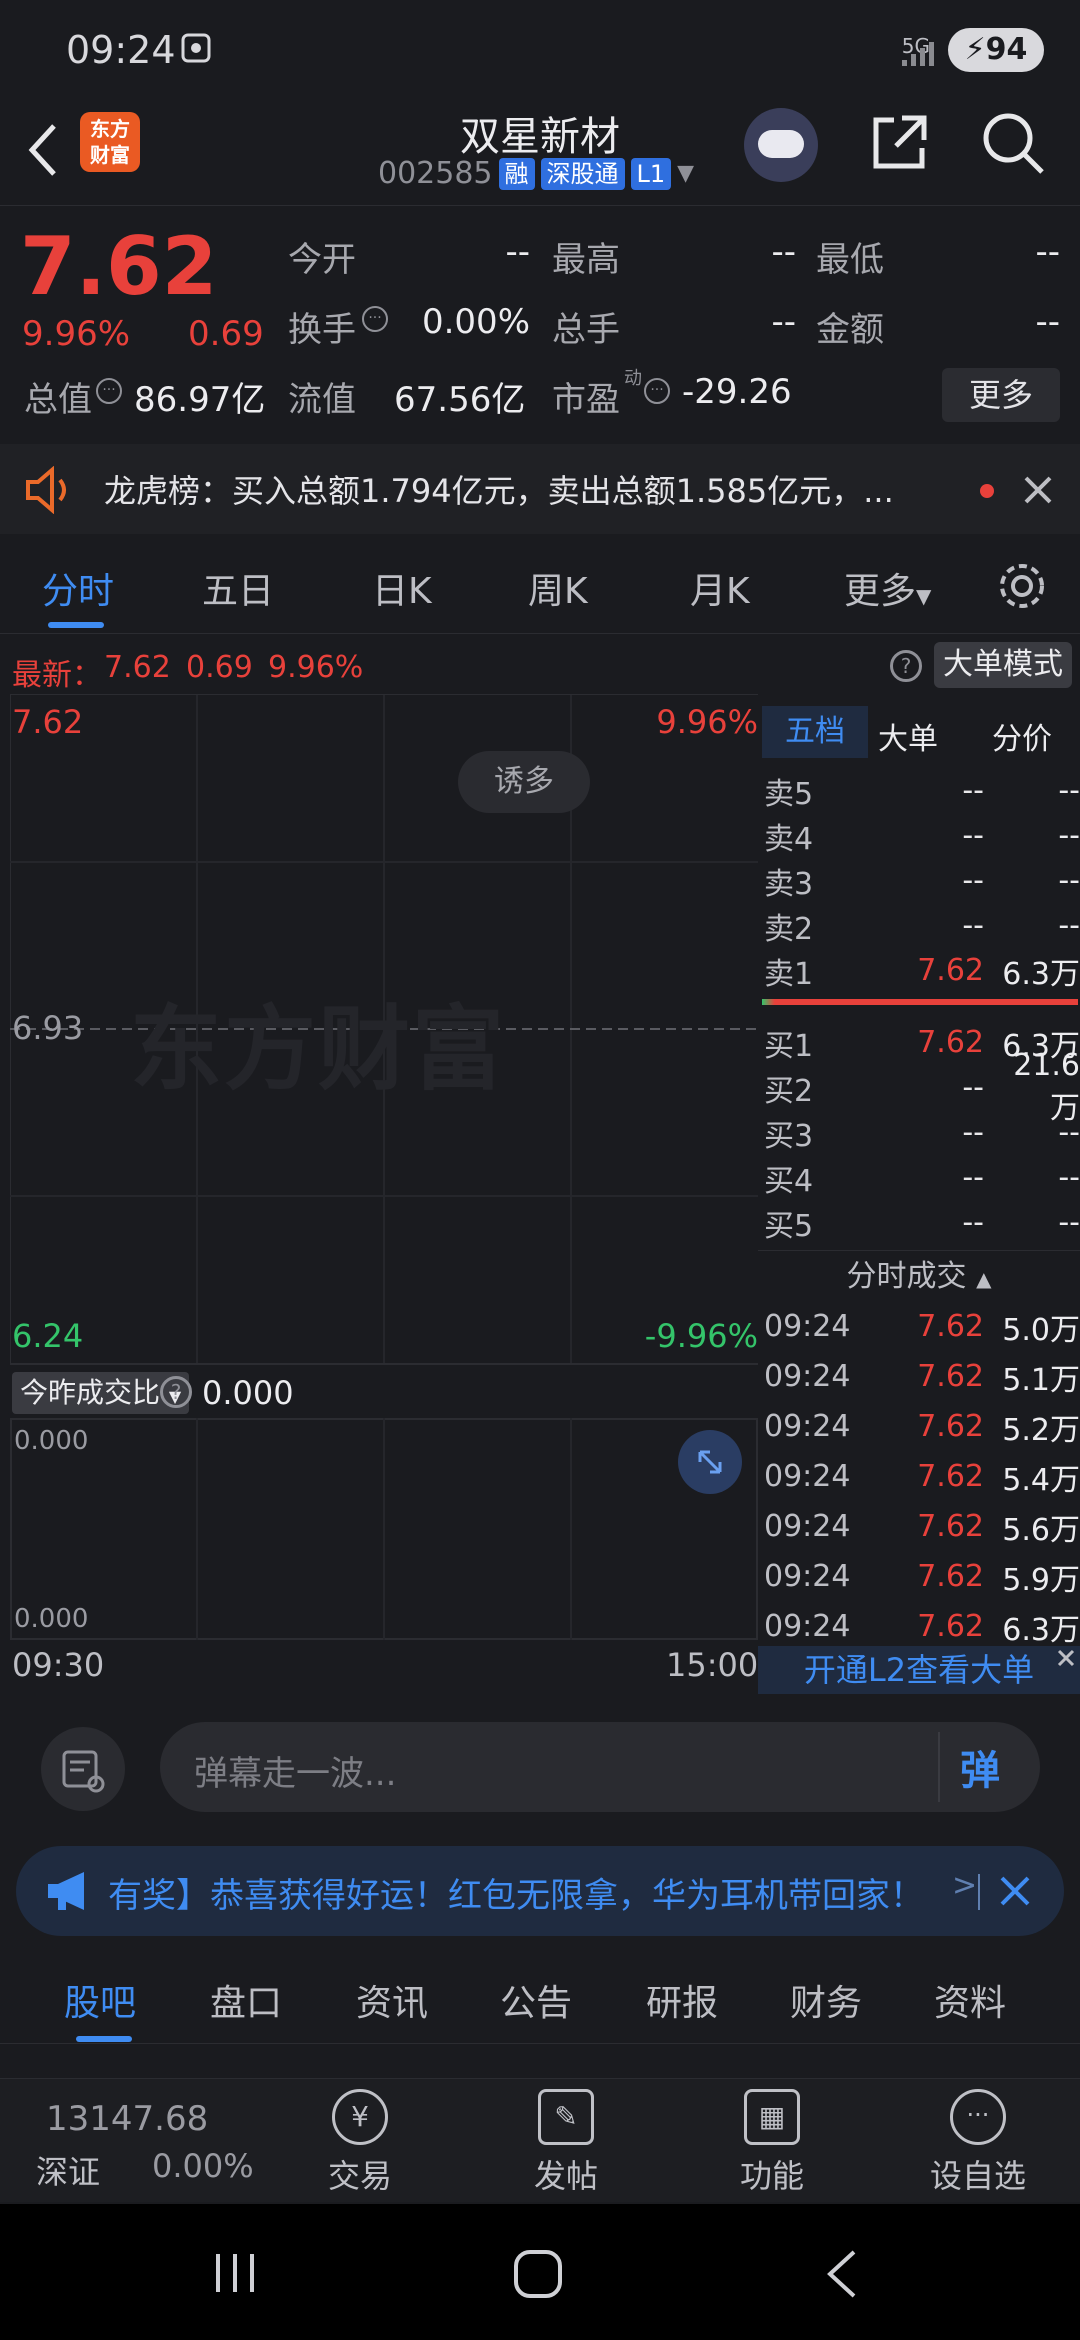 The width and height of the screenshot is (1080, 2340). I want to click on book-tab-five-levels: 五档, so click(815, 732).